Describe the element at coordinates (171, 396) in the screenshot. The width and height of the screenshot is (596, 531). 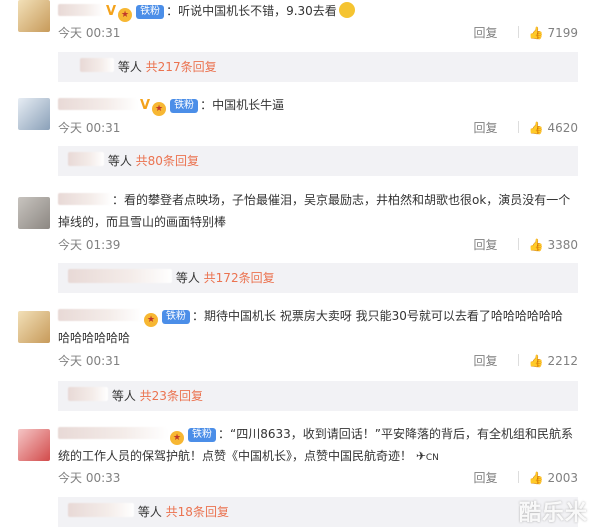
I see `reply-count-link: 共23条回复` at that location.